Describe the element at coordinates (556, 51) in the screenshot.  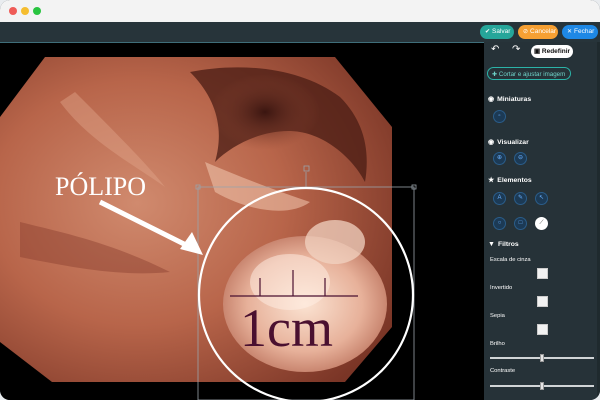
I see `reset-label: Redefinir` at that location.